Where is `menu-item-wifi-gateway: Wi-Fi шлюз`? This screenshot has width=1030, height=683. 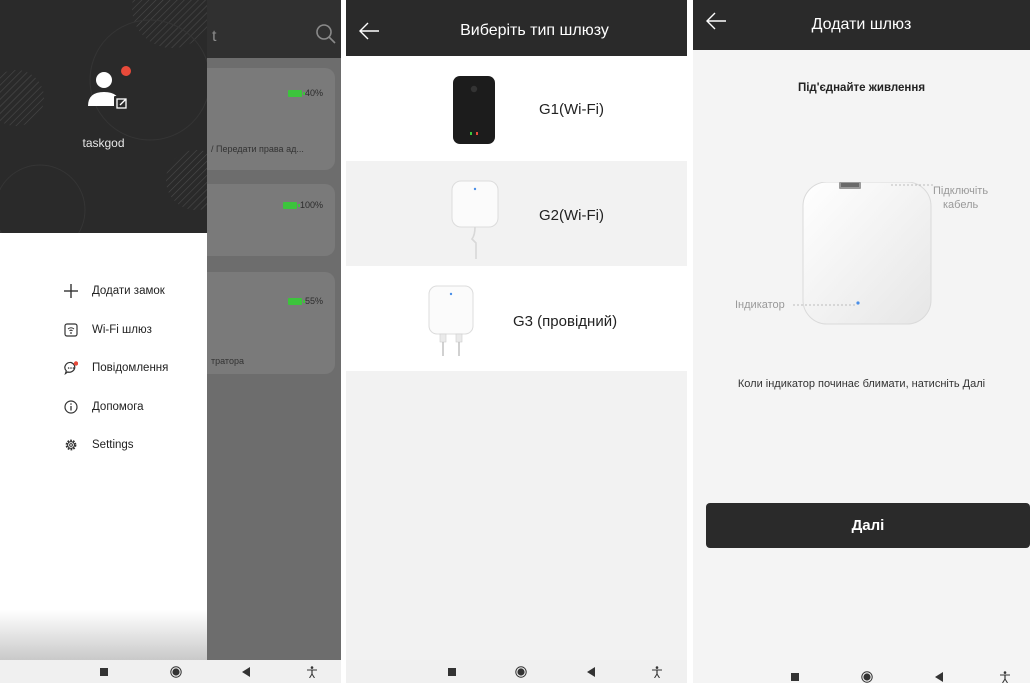
menu-item-wifi-gateway: Wi-Fi шлюз is located at coordinates (116, 330).